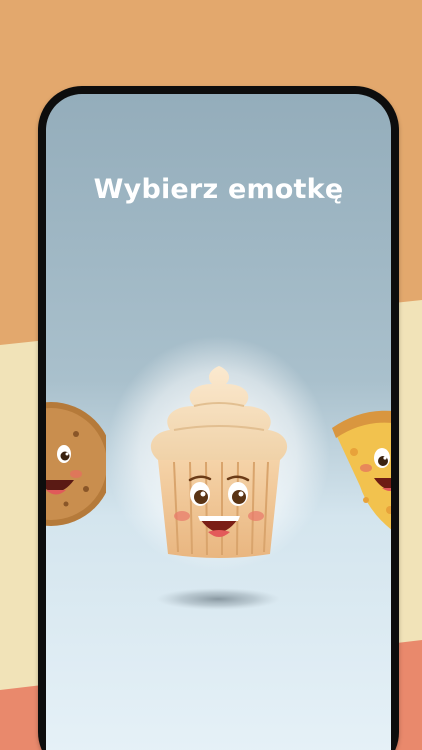  What do you see at coordinates (76, 464) in the screenshot?
I see `cookie-face-icon` at bounding box center [76, 464].